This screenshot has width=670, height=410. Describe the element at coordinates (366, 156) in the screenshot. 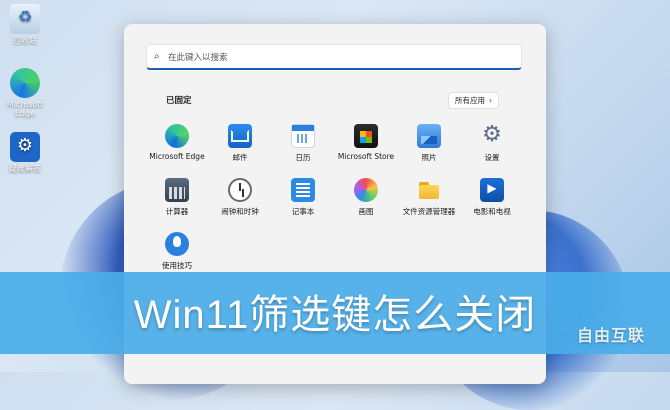

I see `app-label: Microsoft Store` at that location.